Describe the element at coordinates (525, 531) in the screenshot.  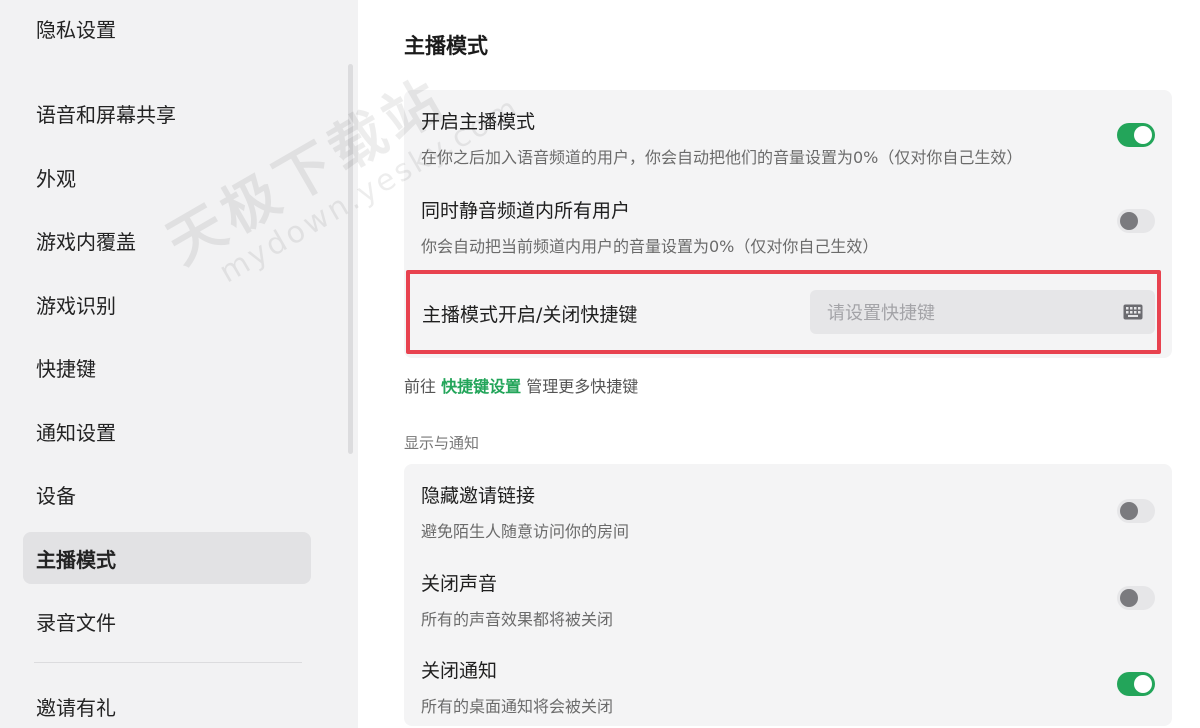
I see `setting-description: 避免陌生人随意访问你的房间` at that location.